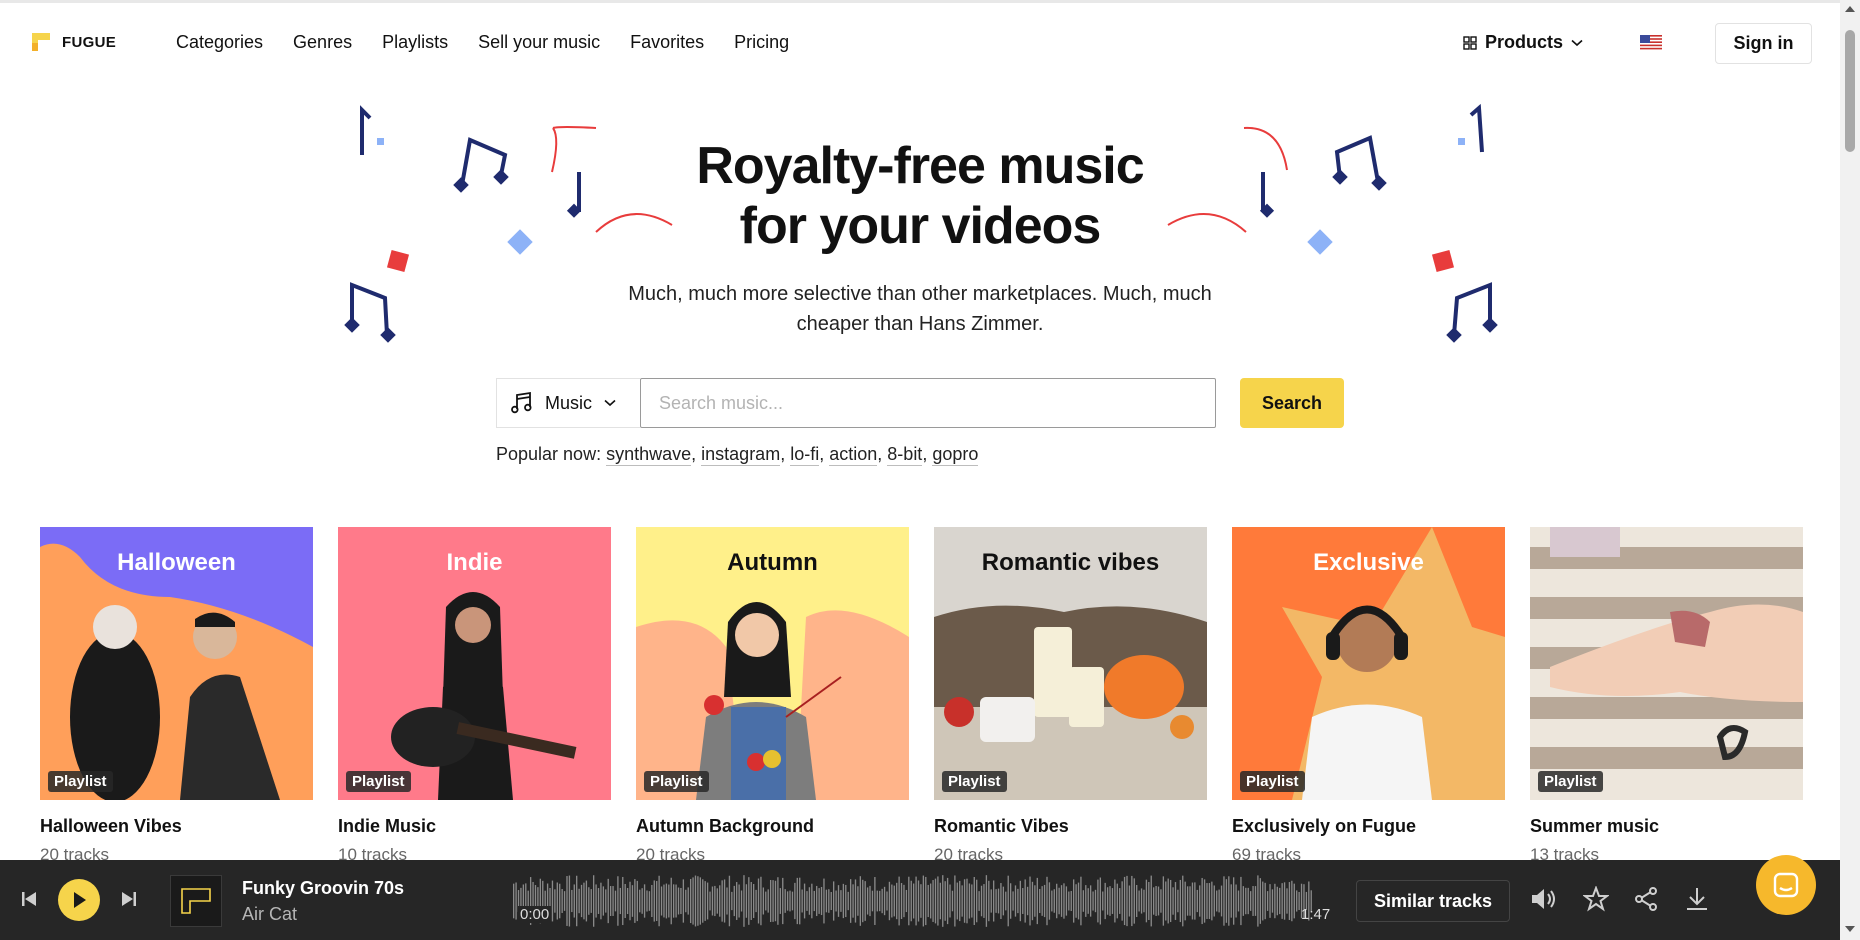  Describe the element at coordinates (1368, 663) in the screenshot. I see `playlist-cover: Exclusive Playlist` at that location.